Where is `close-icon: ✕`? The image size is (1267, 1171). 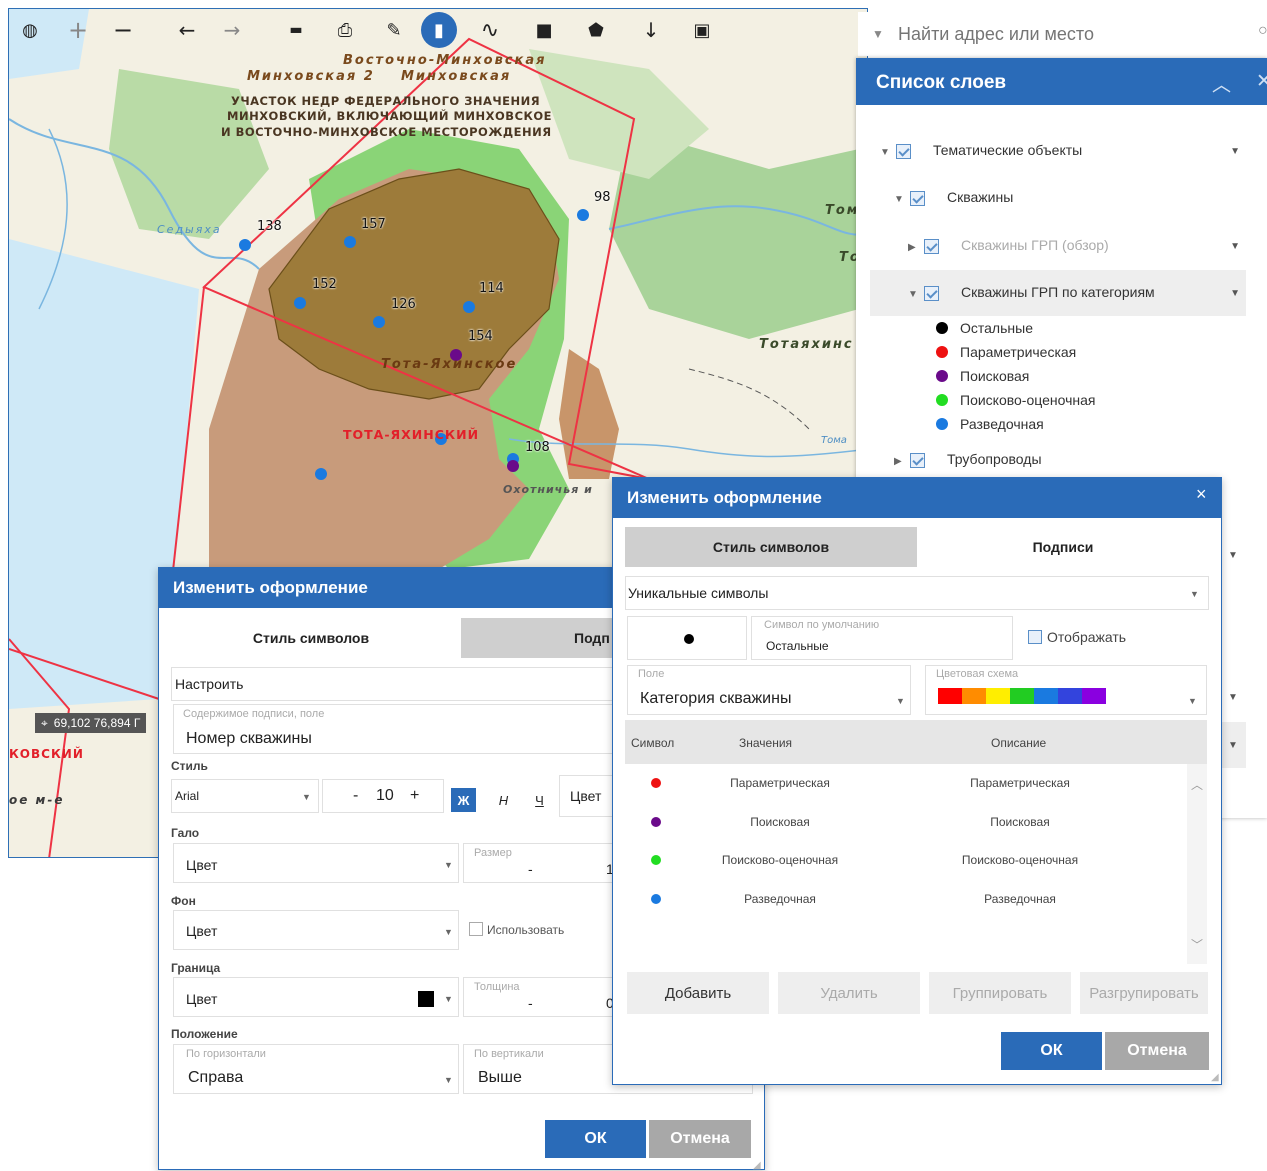
close-icon: ✕ is located at coordinates (1261, 81).